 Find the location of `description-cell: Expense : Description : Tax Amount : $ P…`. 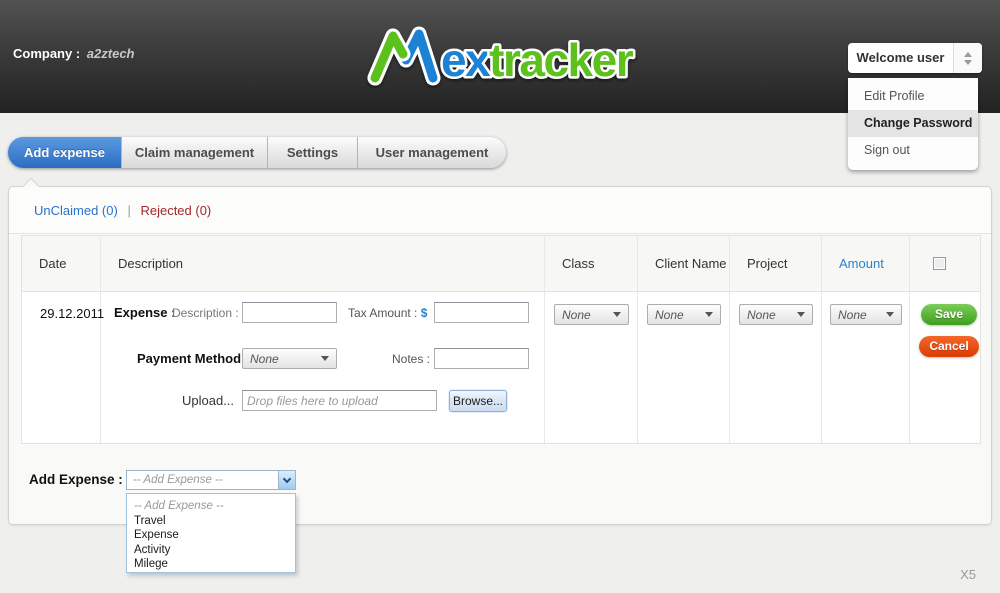

description-cell: Expense : Description : Tax Amount : $ P… is located at coordinates (323, 367).